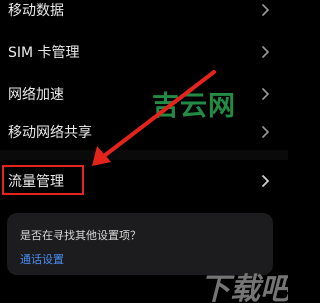 The width and height of the screenshot is (320, 303). What do you see at coordinates (144, 52) in the screenshot?
I see `settings-item-sim-management: SIM 卡管理` at bounding box center [144, 52].